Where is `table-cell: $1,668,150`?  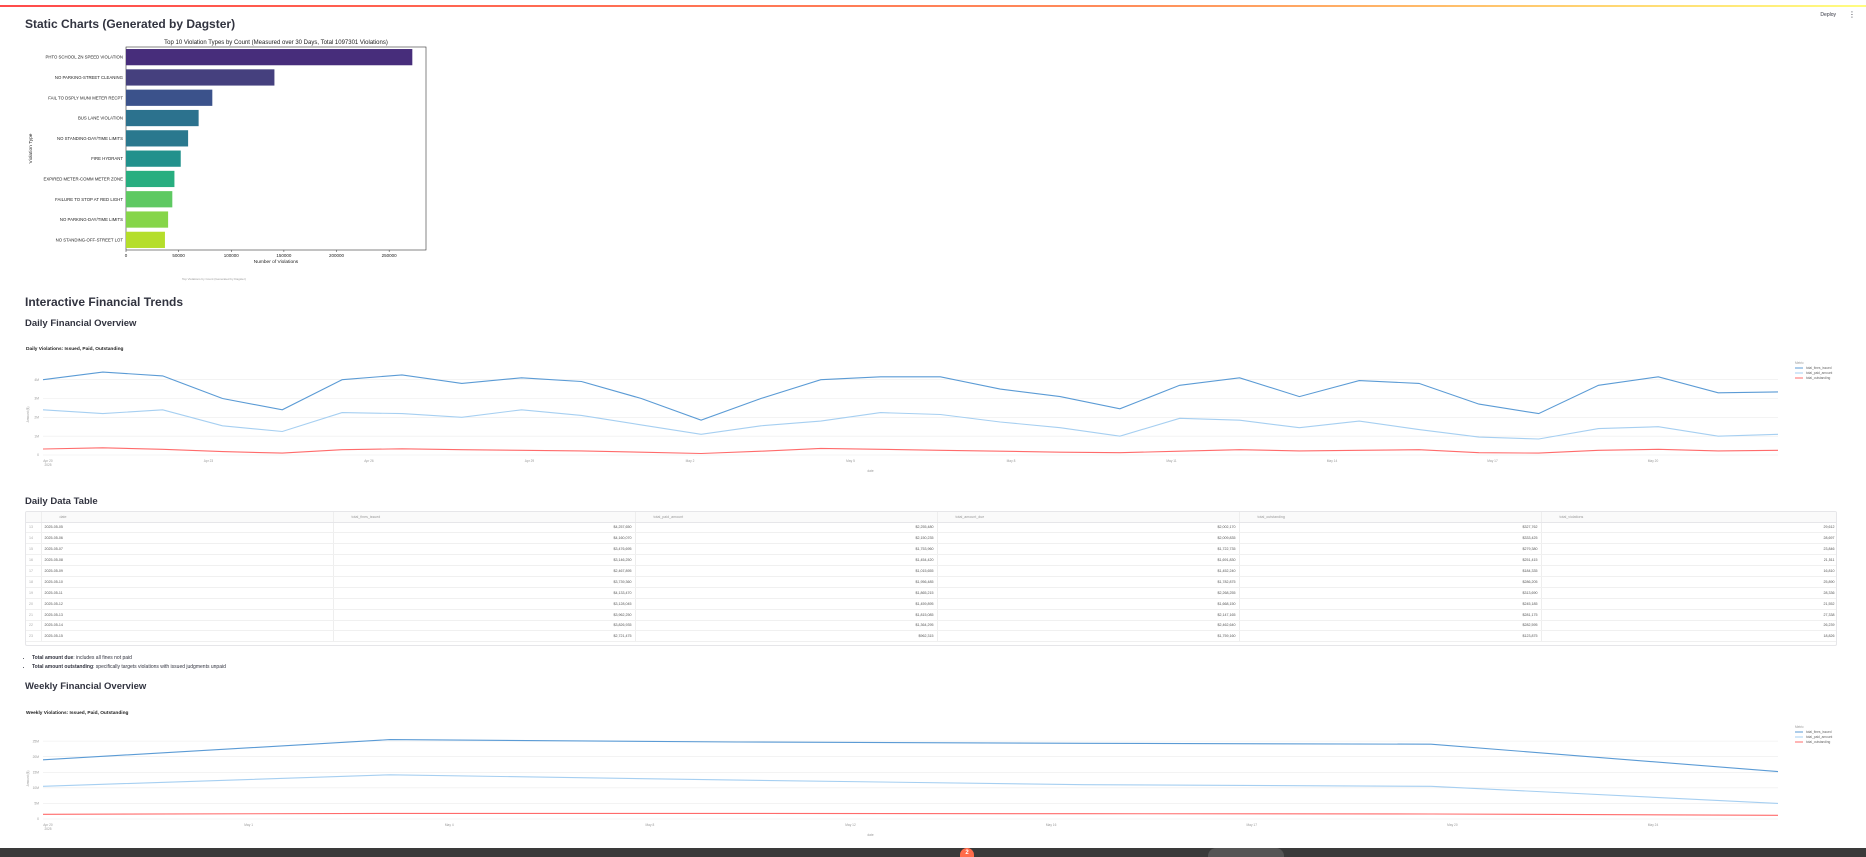
table-cell: $1,668,150 is located at coordinates (1088, 604).